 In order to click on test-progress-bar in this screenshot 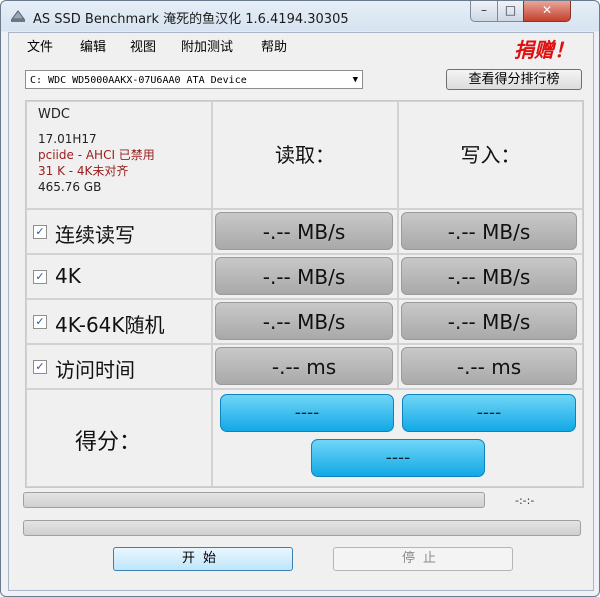, I will do `click(254, 500)`.